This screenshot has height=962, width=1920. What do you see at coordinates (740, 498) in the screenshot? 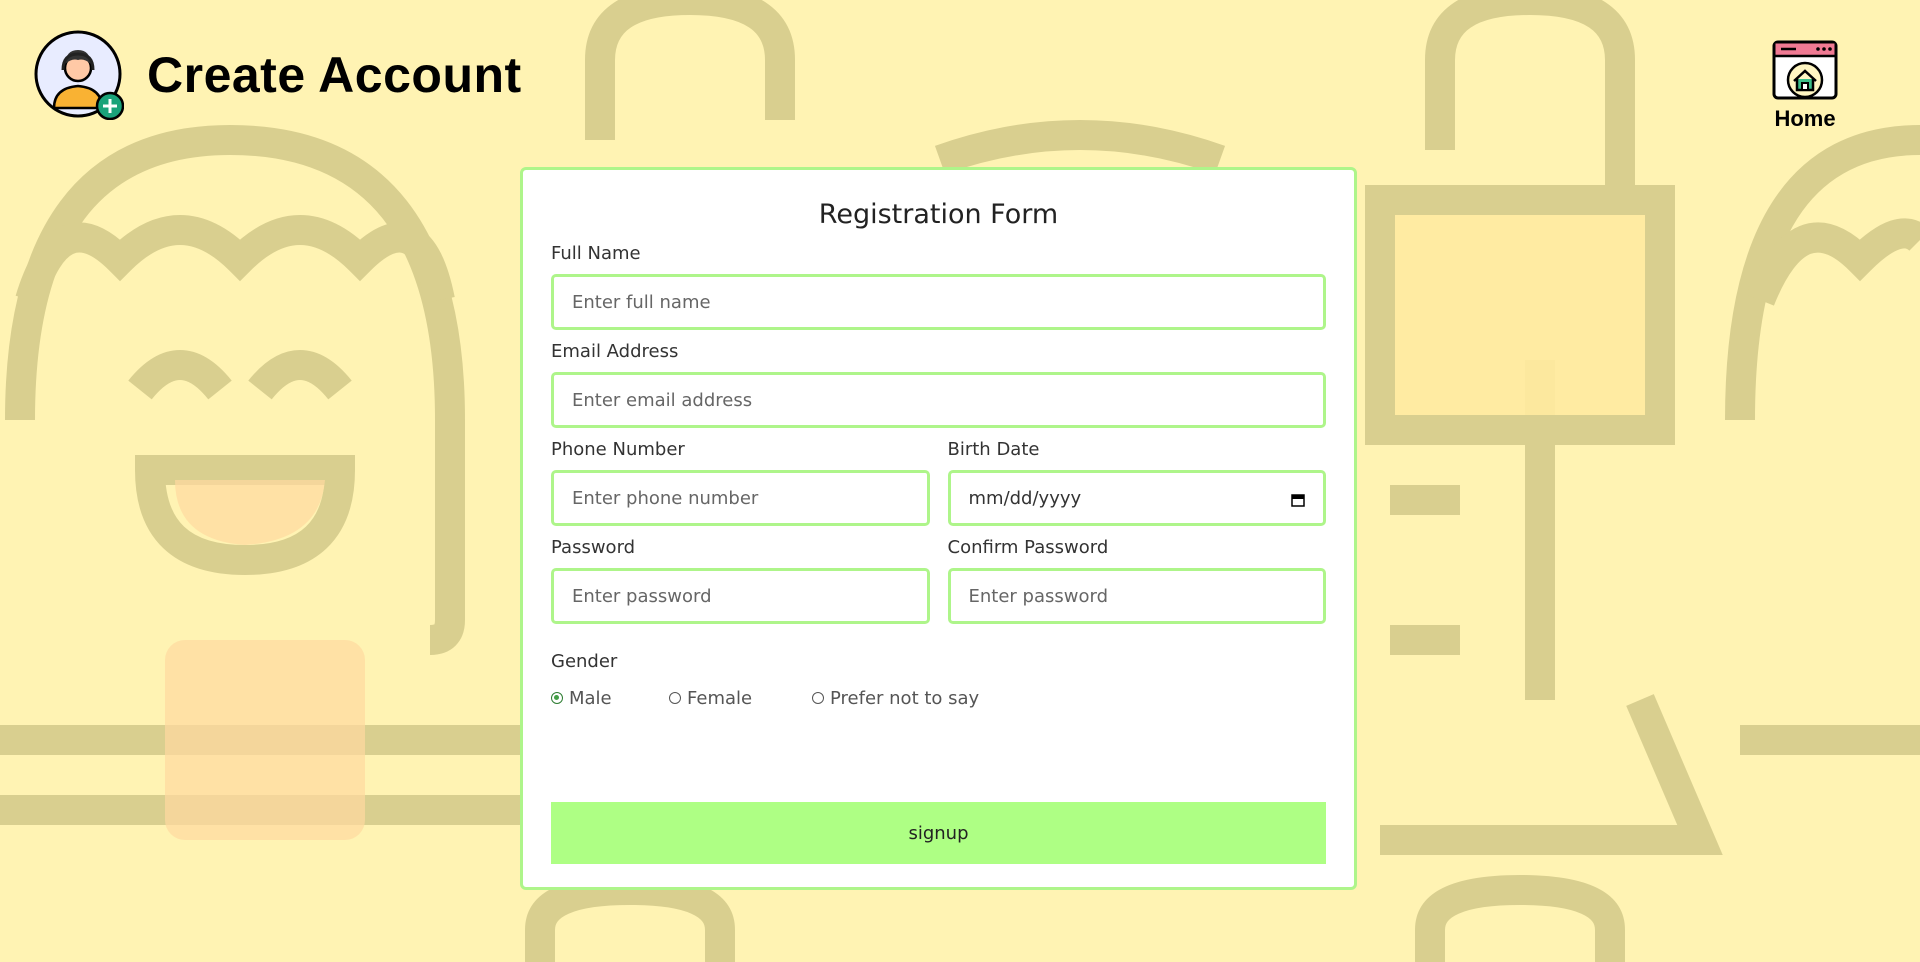
I see `phone-input` at bounding box center [740, 498].